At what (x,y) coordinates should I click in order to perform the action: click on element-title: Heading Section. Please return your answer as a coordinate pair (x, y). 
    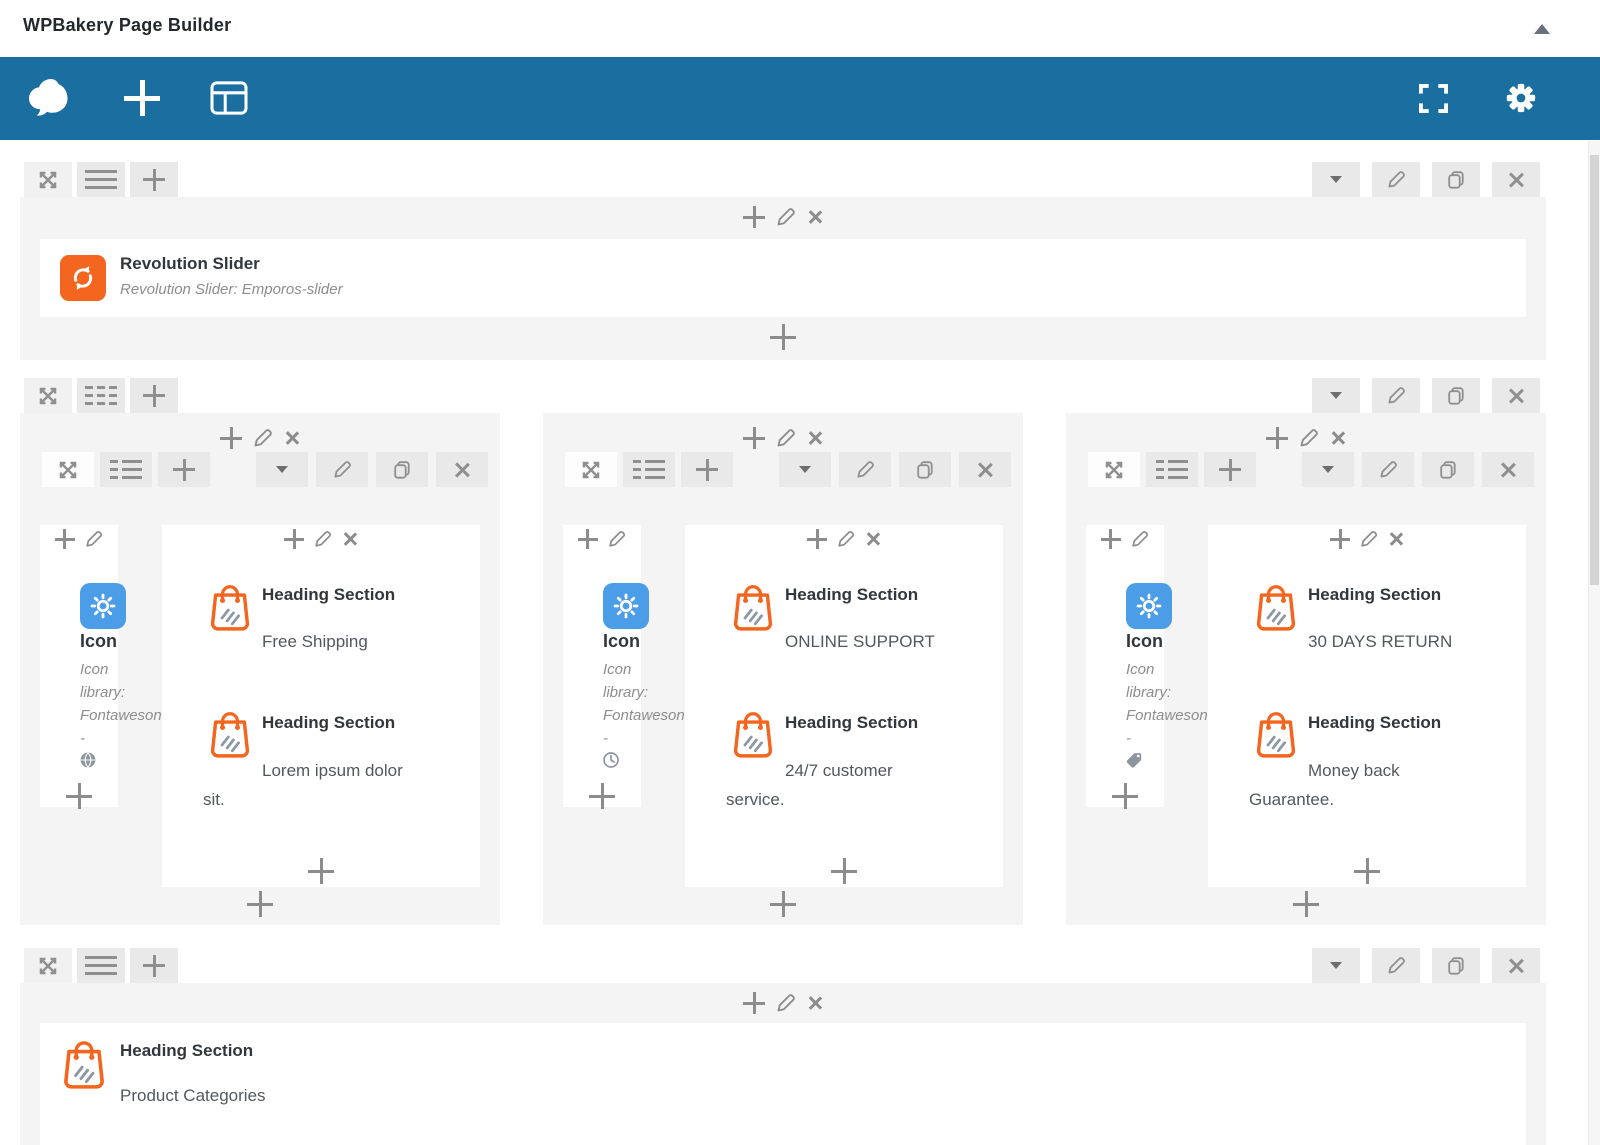
    Looking at the image, I should click on (187, 1050).